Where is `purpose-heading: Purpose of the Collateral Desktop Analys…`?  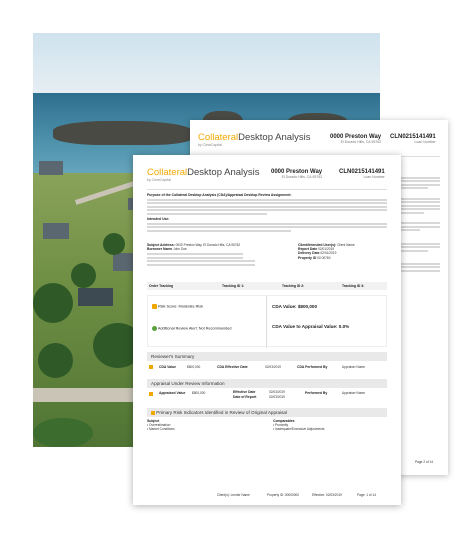
purpose-heading: Purpose of the Collateral Desktop Analys… is located at coordinates (219, 195).